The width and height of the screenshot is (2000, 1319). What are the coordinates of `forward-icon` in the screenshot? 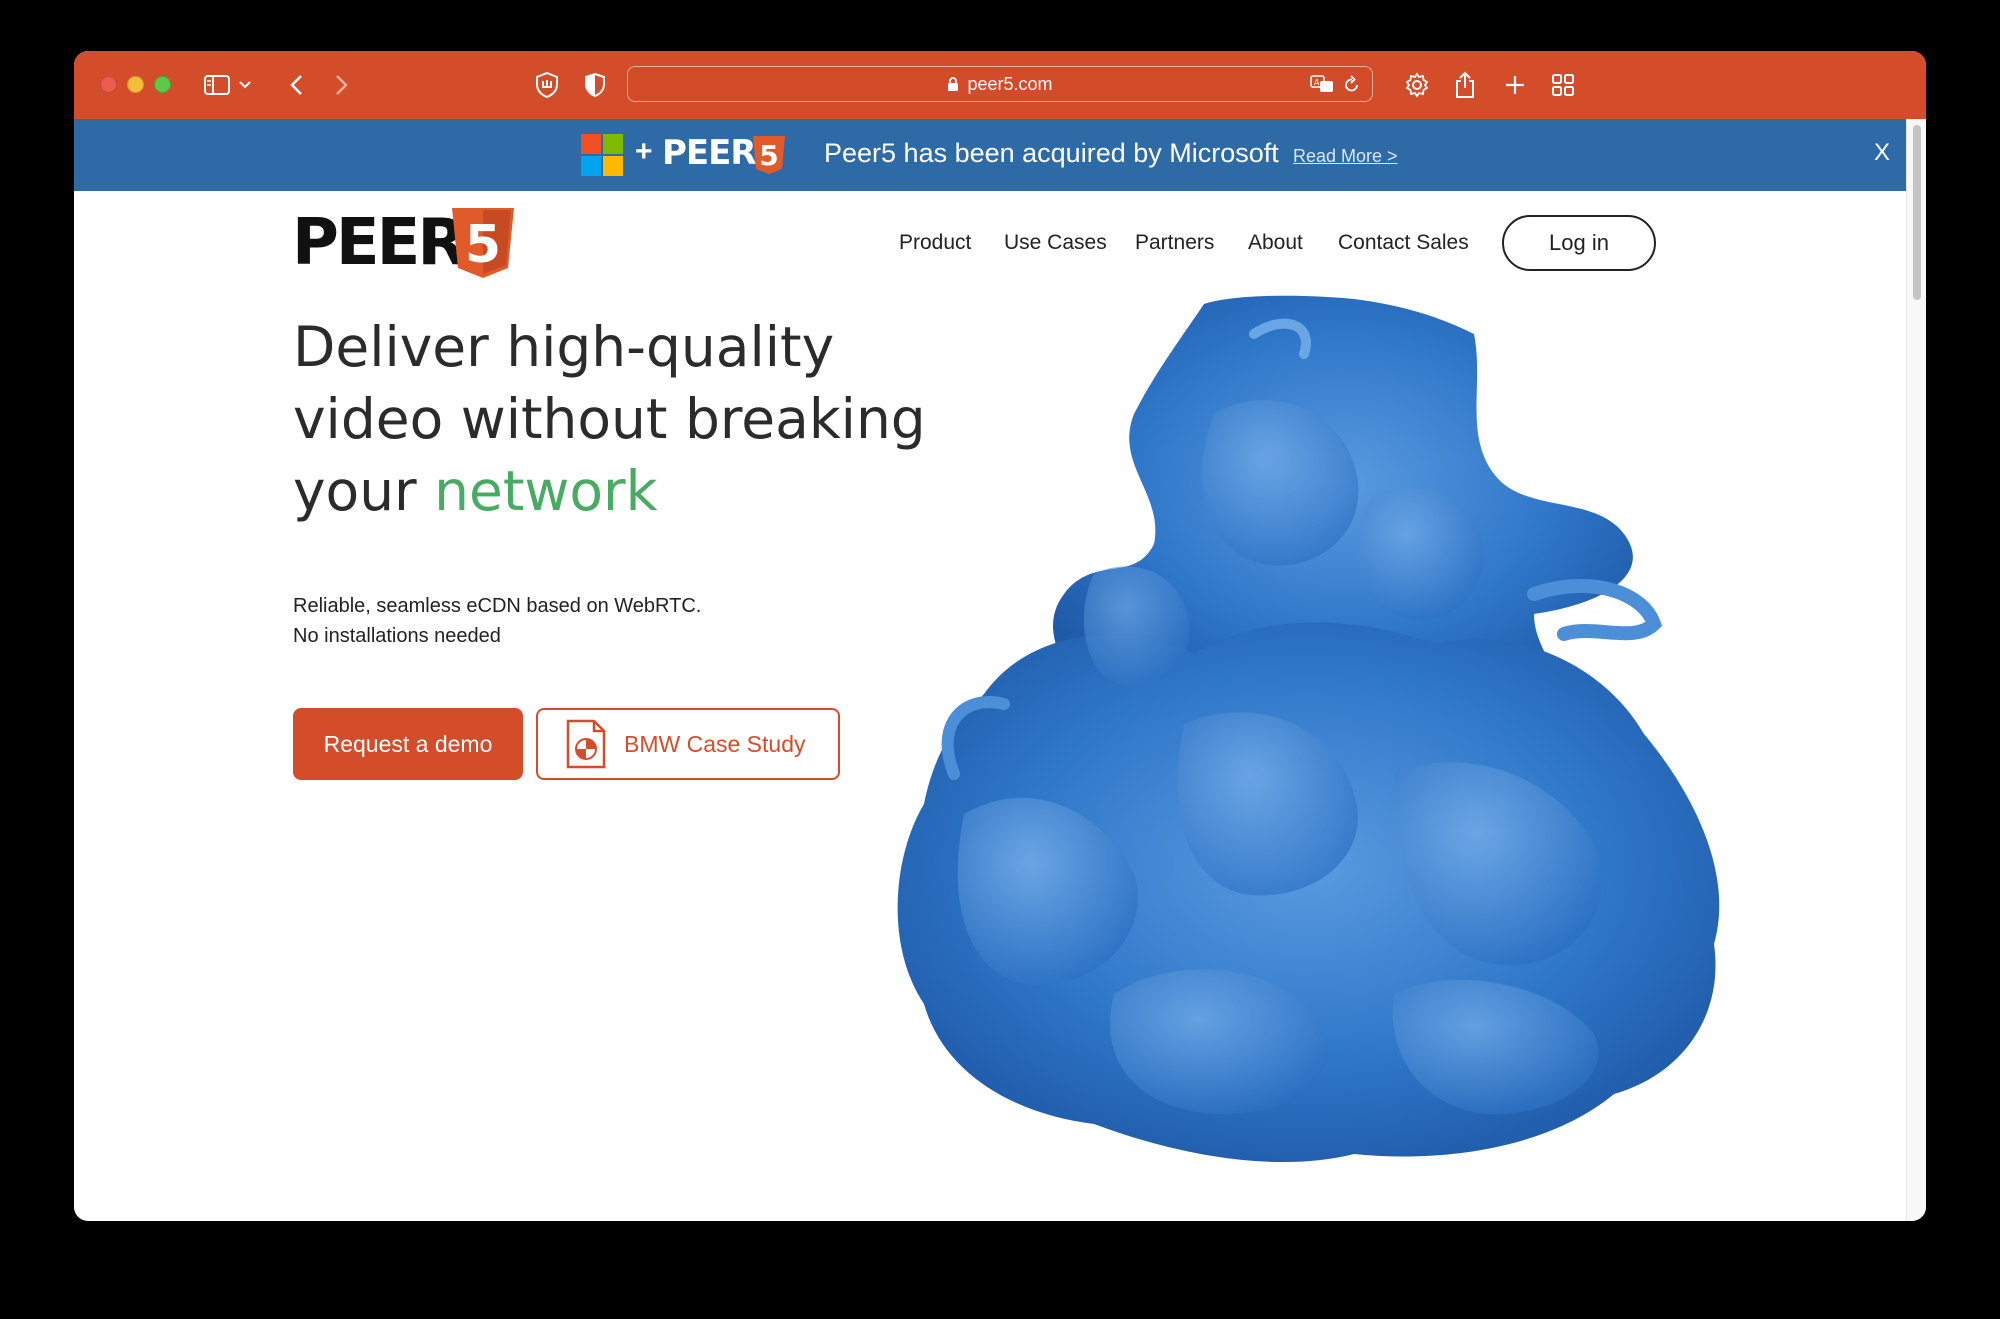 It's located at (342, 85).